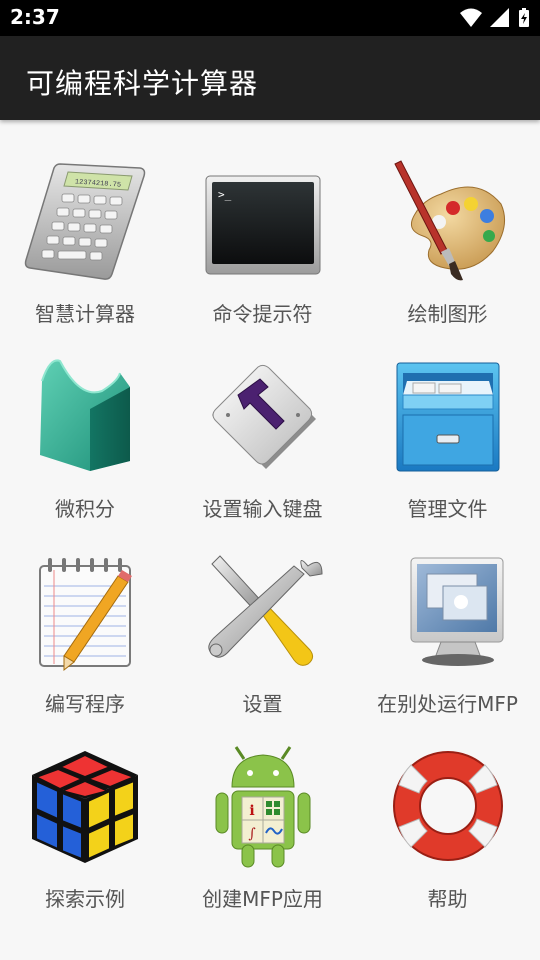 This screenshot has width=540, height=960. I want to click on menu-item-label: 探索示例, so click(85, 899).